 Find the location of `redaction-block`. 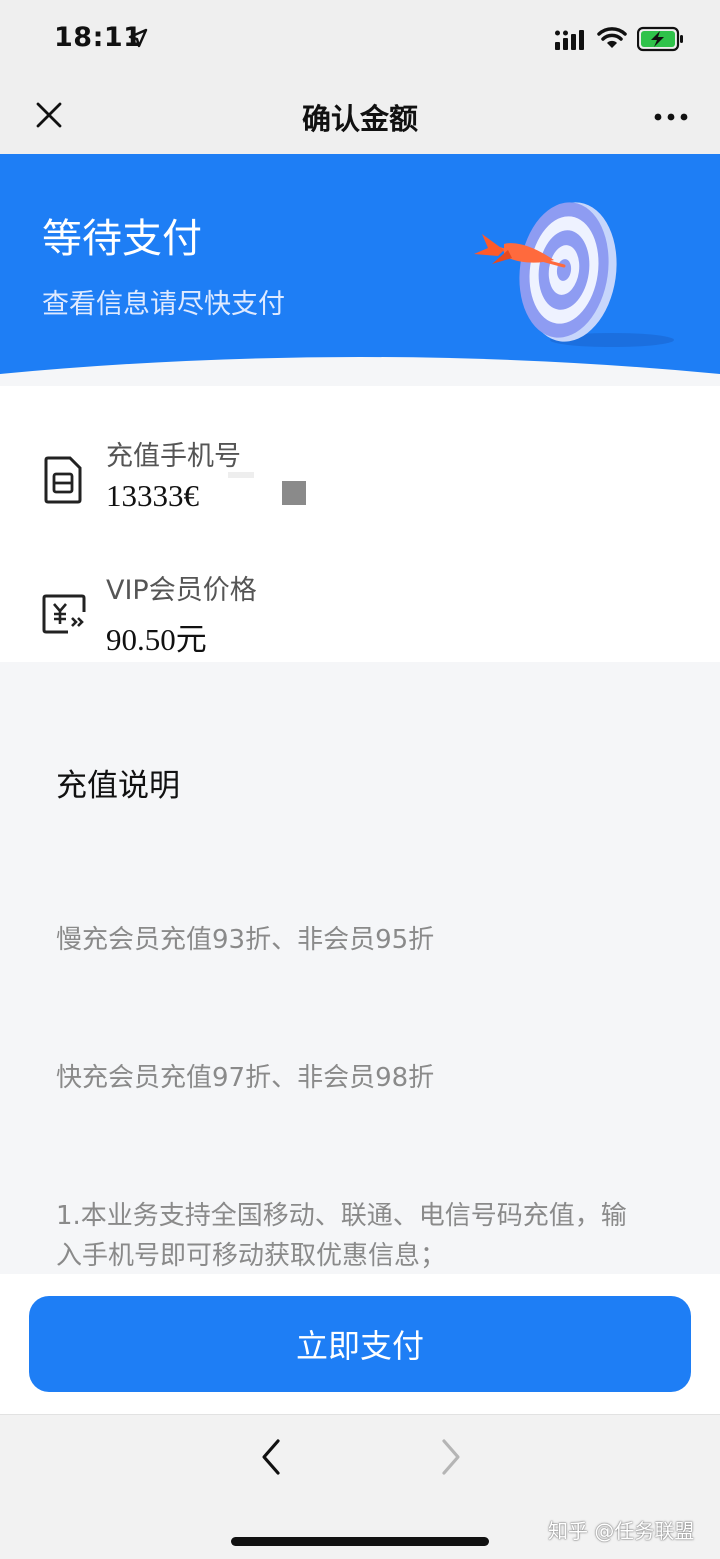

redaction-block is located at coordinates (294, 493).